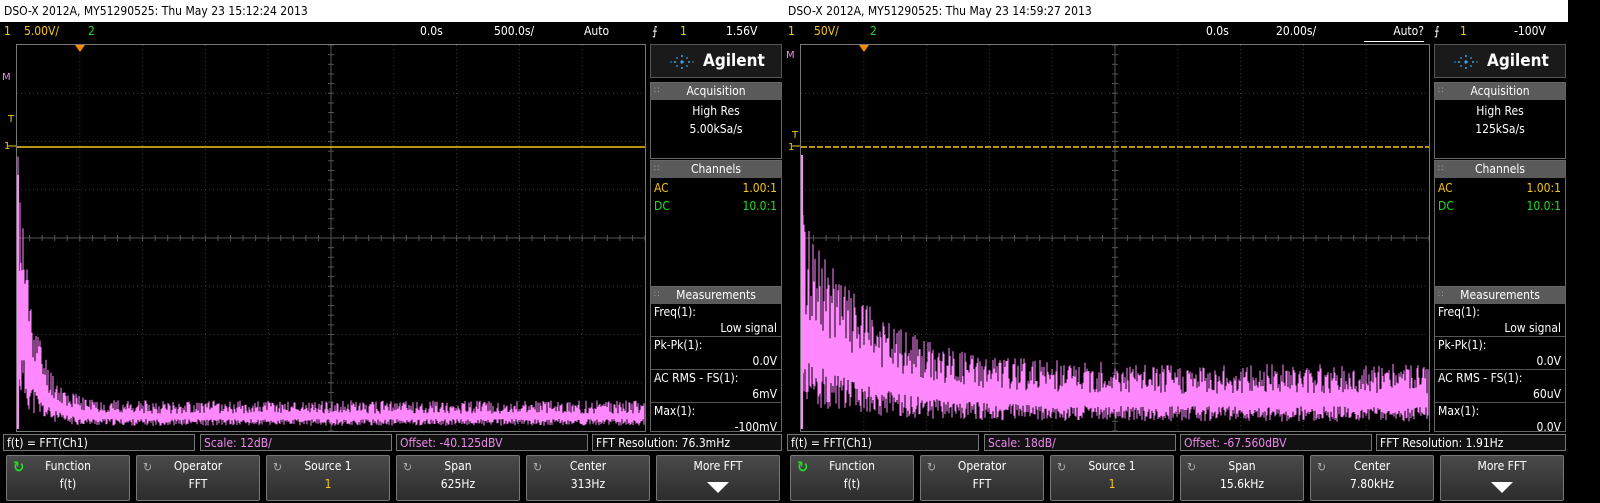 Image resolution: width=1600 pixels, height=503 pixels. Describe the element at coordinates (1242, 478) in the screenshot. I see `span-softkey: ↻ Span 15.6kHz` at that location.